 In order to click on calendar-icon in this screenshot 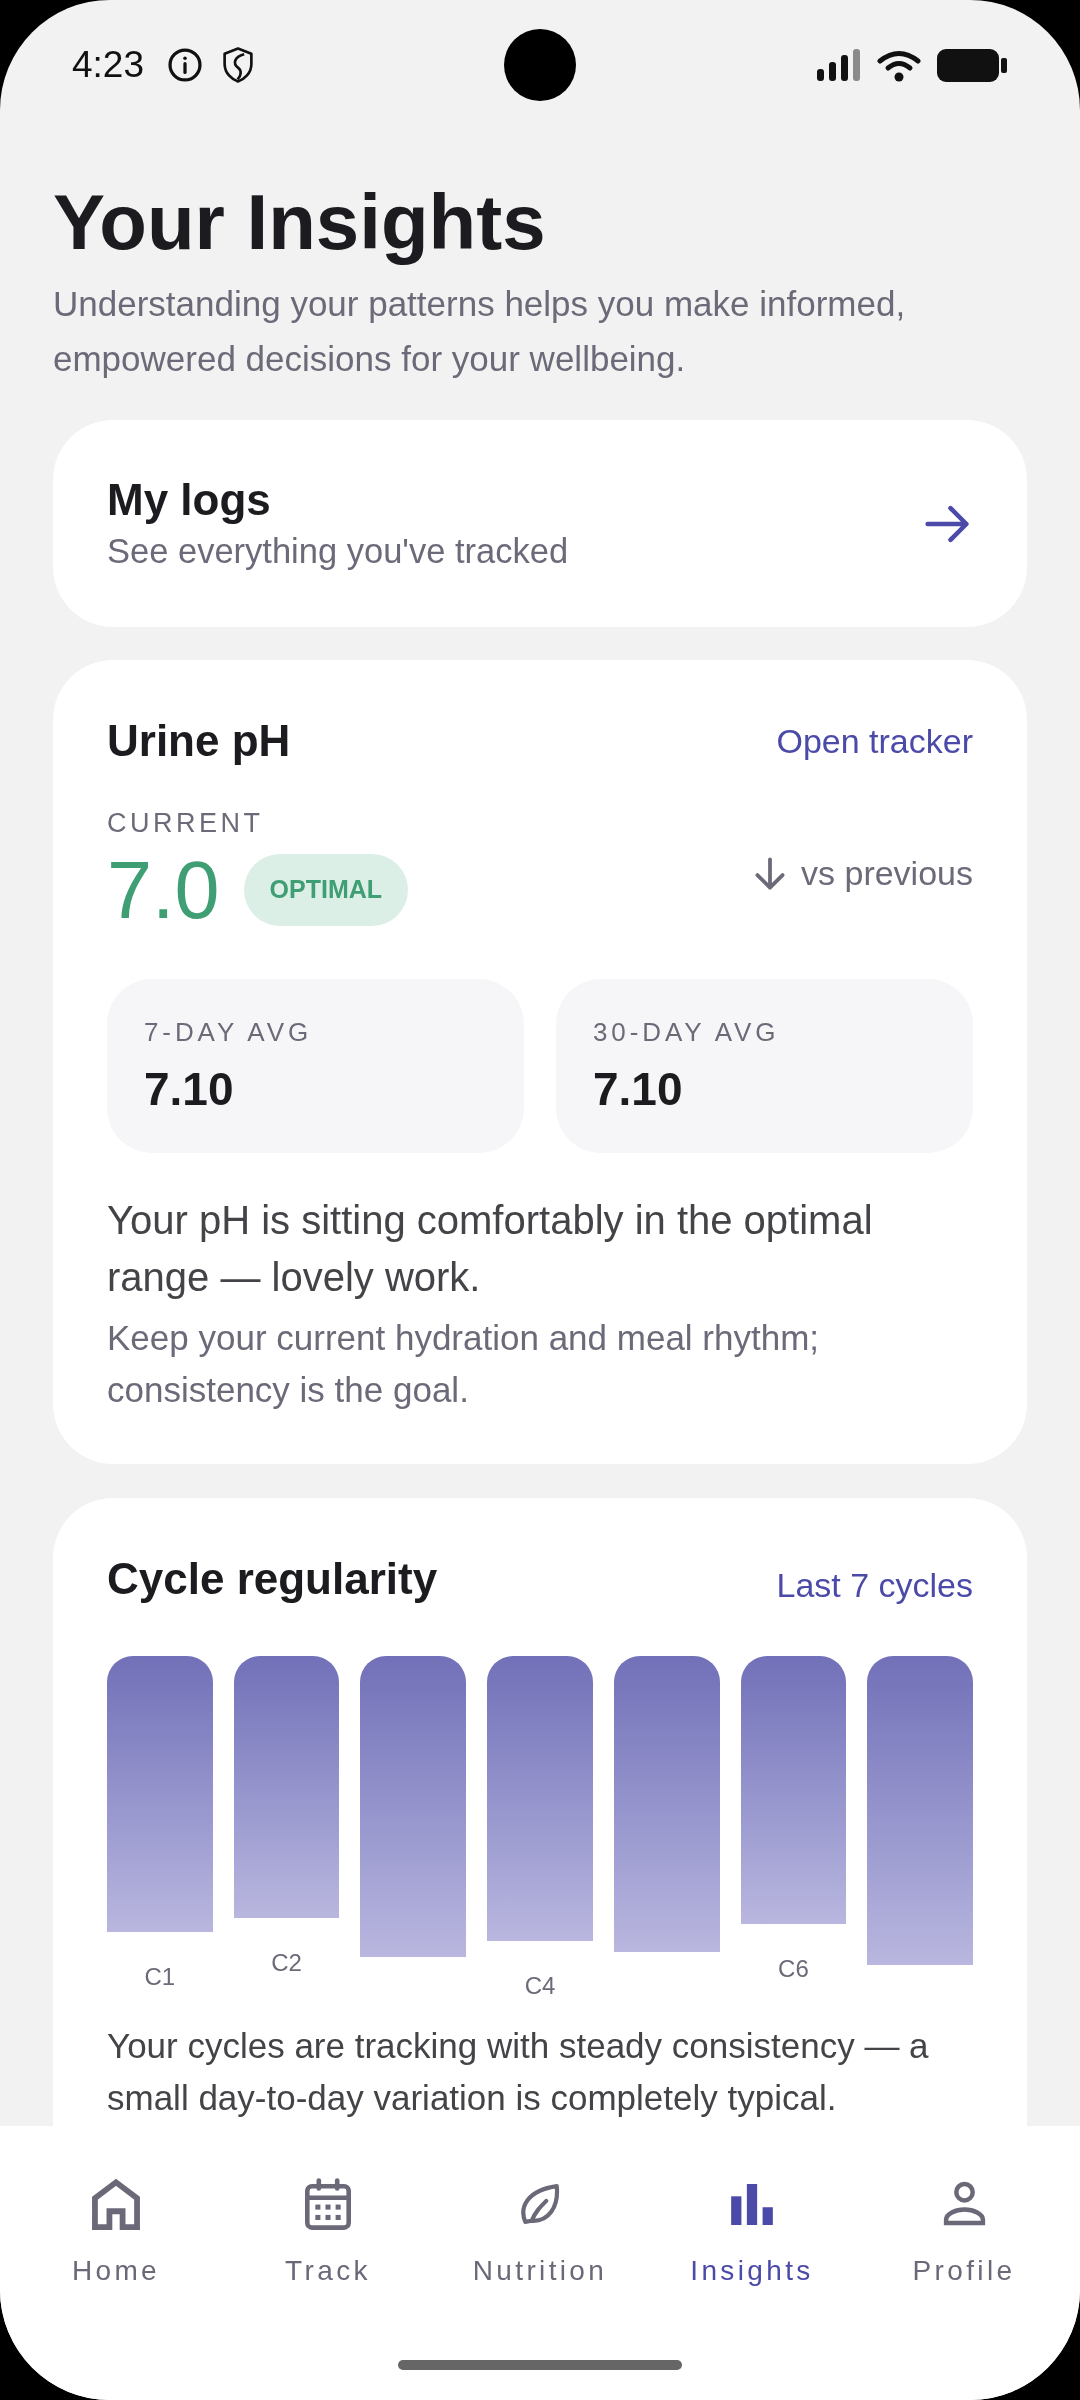, I will do `click(328, 2204)`.